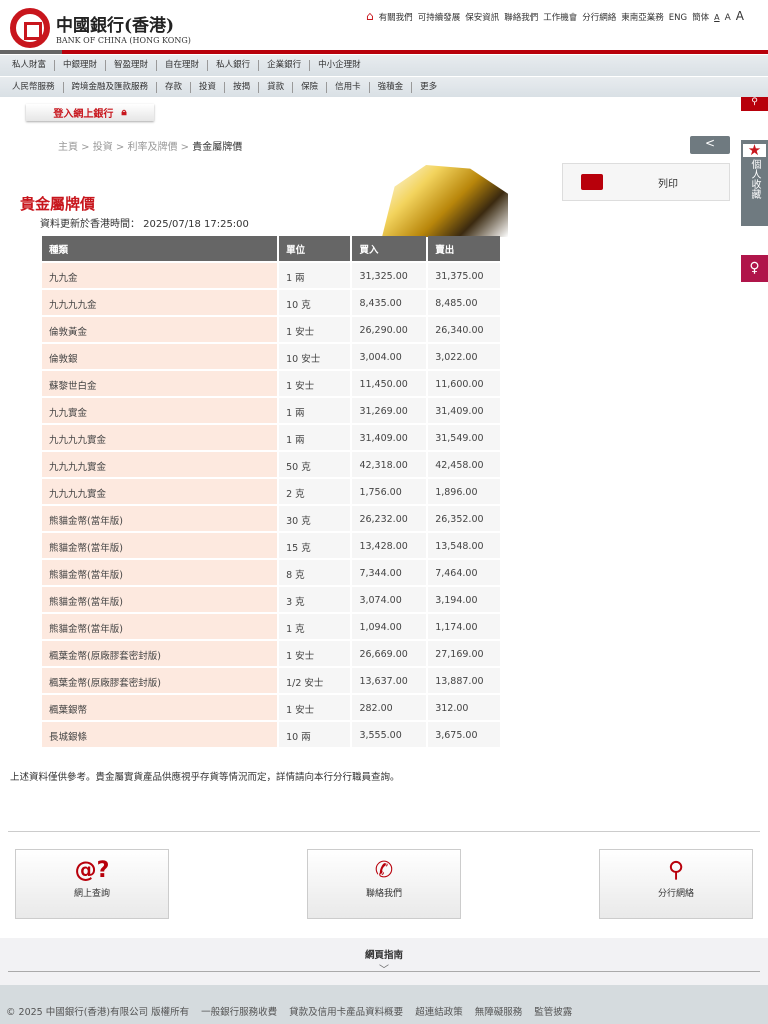 This screenshot has height=1024, width=768. What do you see at coordinates (339, 65) in the screenshot?
I see `nav-item: 中小企理財` at bounding box center [339, 65].